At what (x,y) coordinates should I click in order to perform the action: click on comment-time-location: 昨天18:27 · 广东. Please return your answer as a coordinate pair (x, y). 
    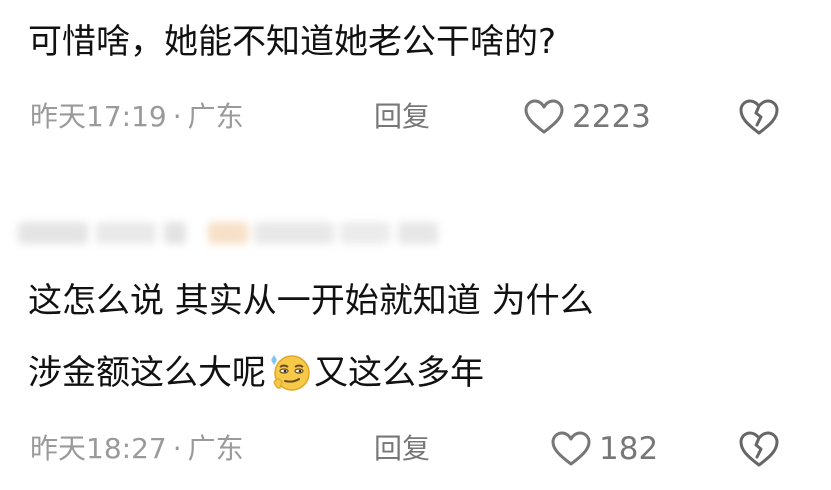
    Looking at the image, I should click on (137, 449).